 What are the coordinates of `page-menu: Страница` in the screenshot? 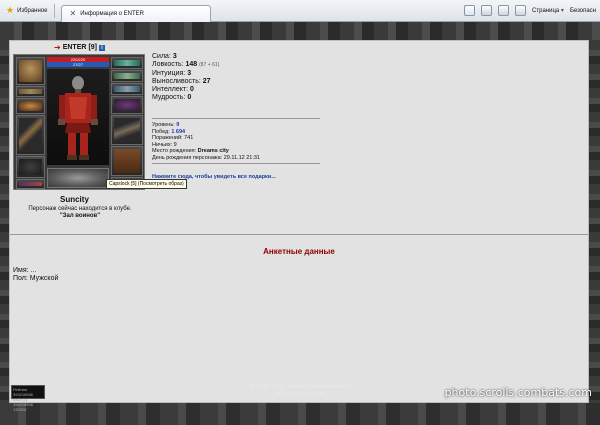 It's located at (548, 10).